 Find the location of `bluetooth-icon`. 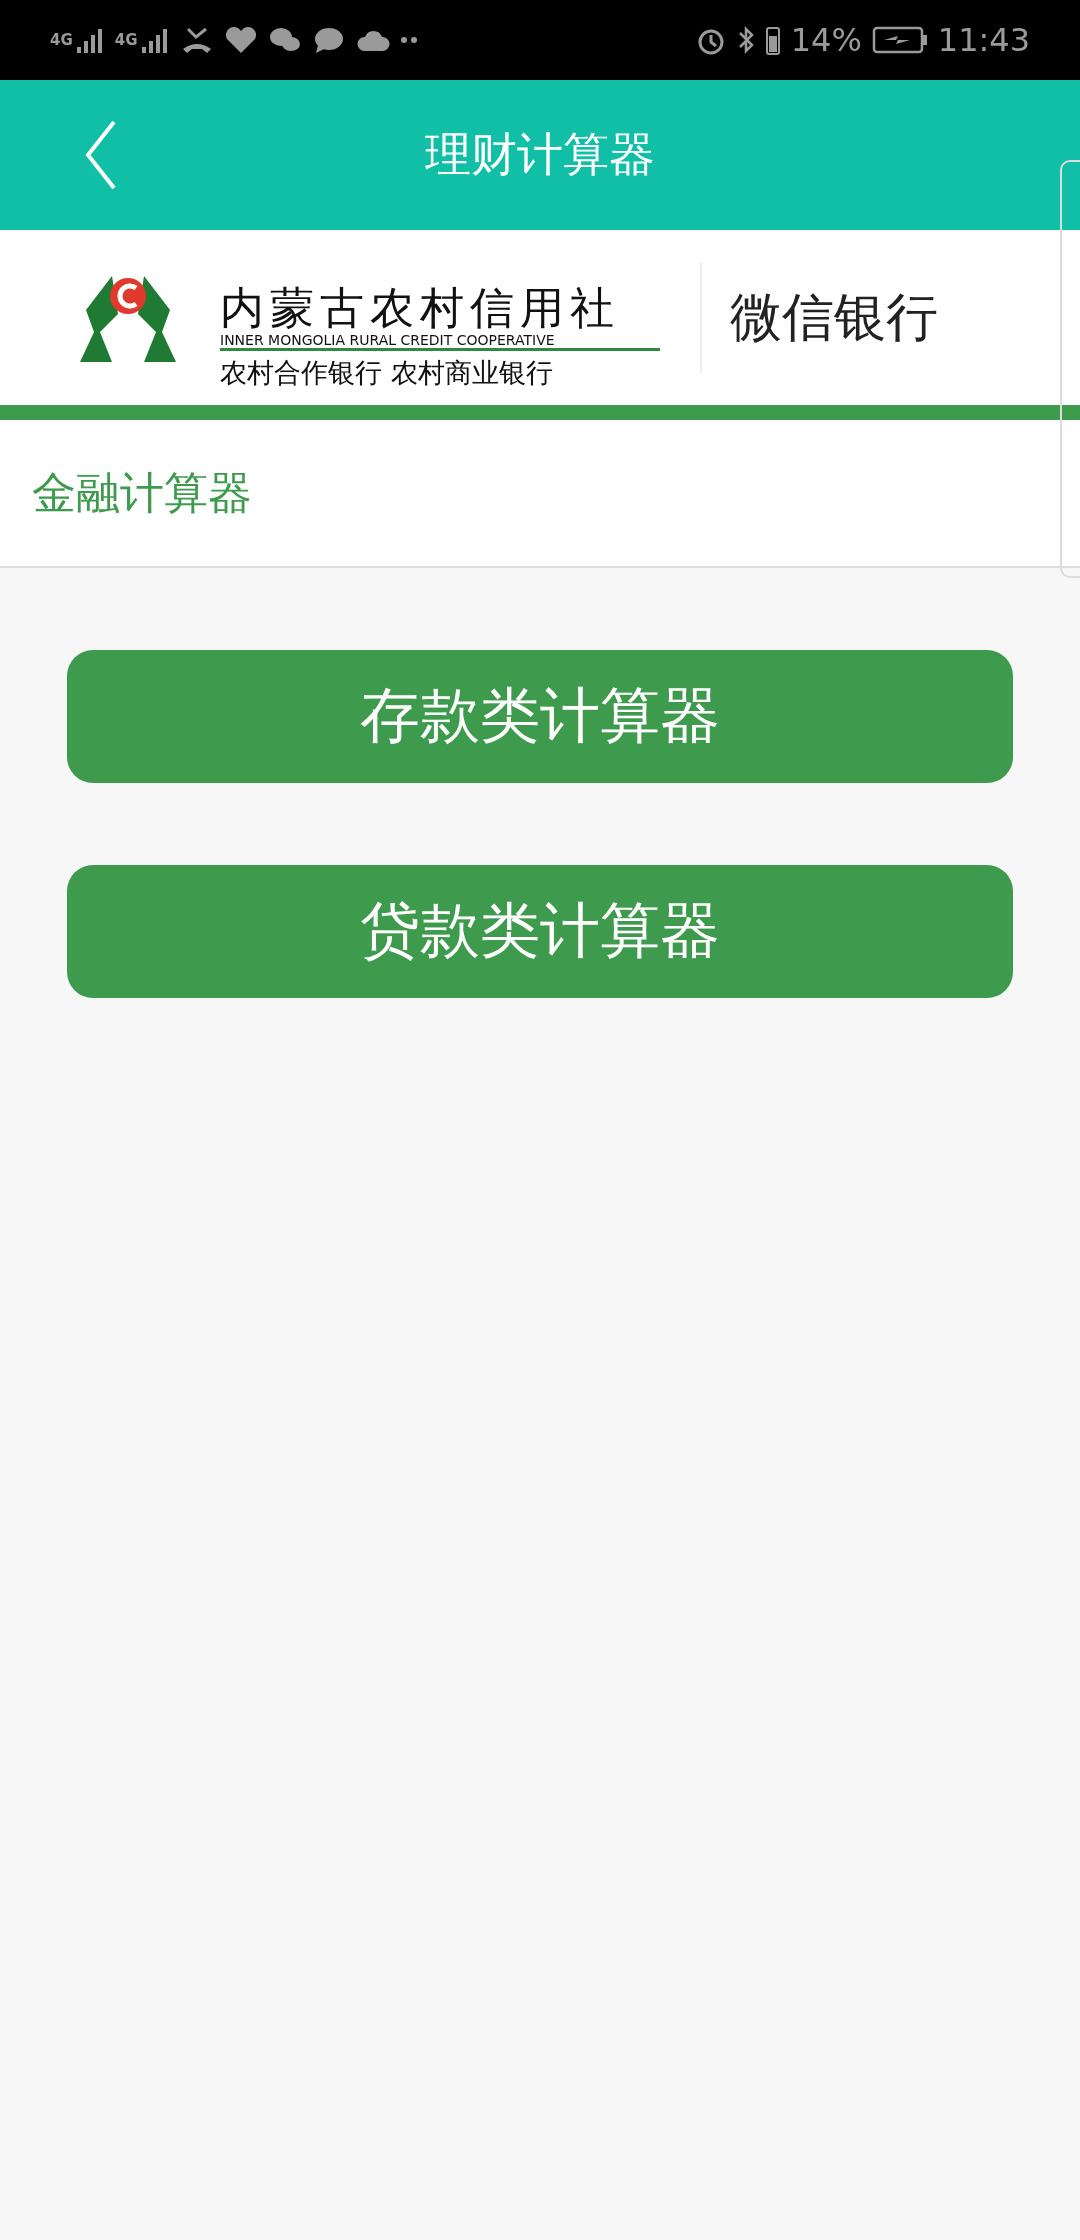

bluetooth-icon is located at coordinates (745, 40).